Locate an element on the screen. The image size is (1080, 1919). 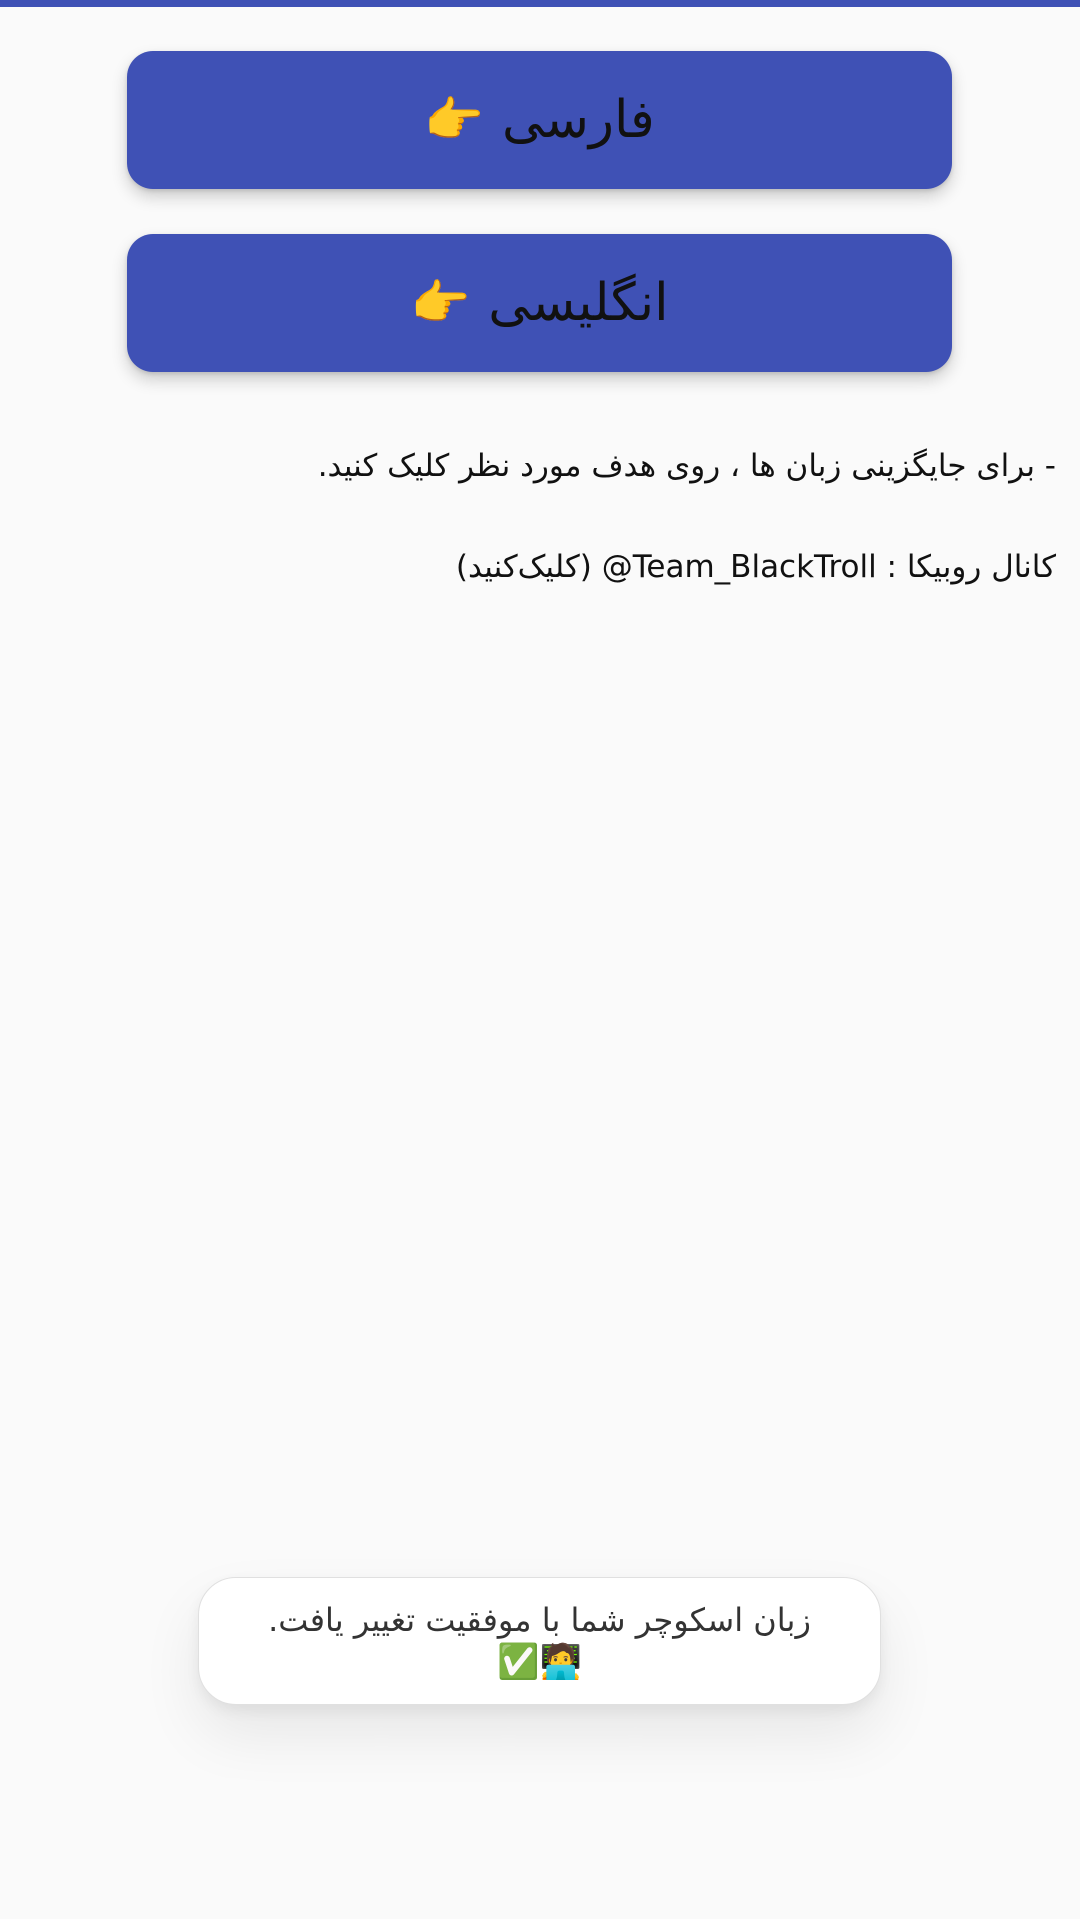
top-accent-bar is located at coordinates (540, 3).